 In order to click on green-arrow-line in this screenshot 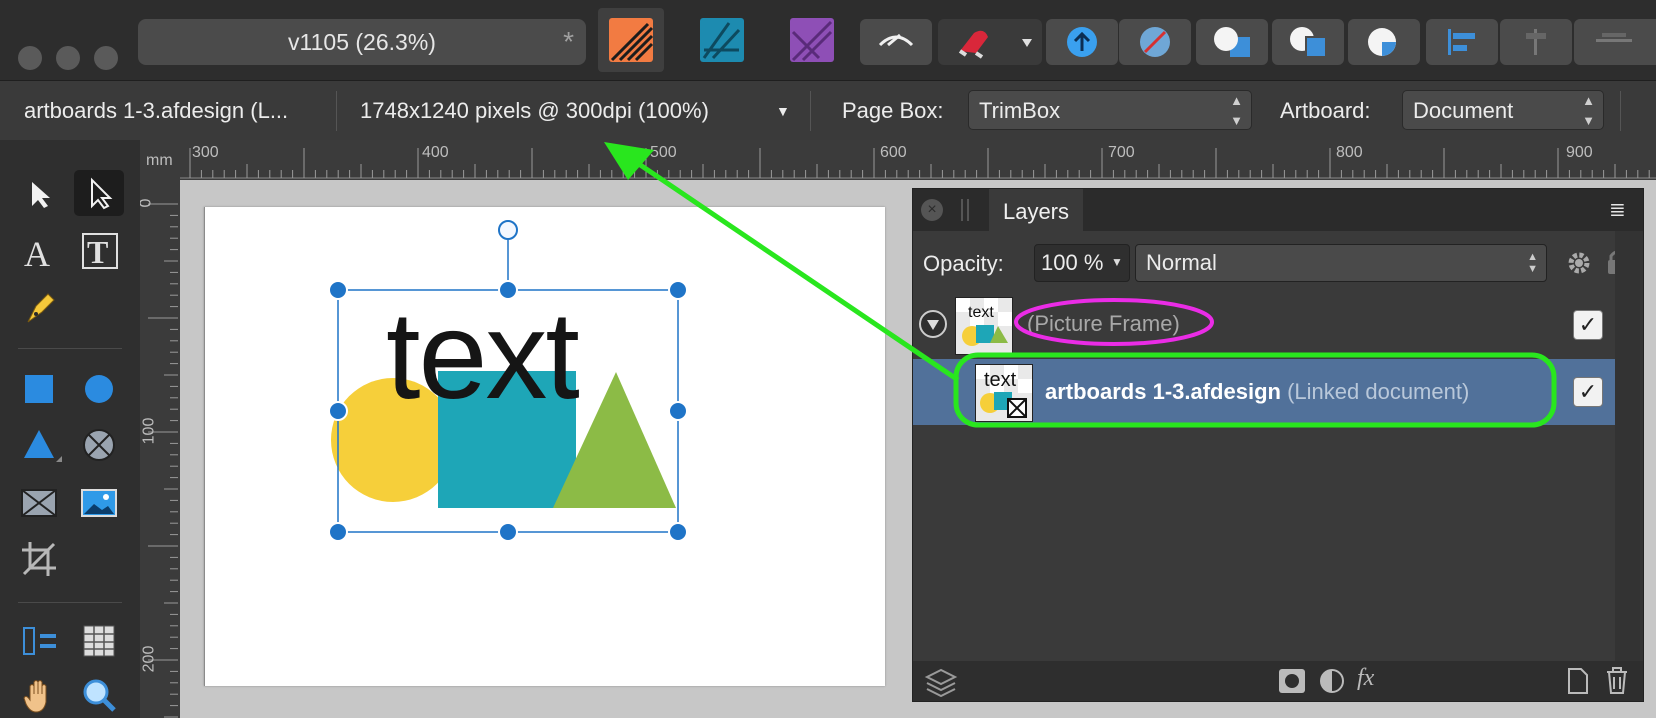, I will do `click(794, 269)`.